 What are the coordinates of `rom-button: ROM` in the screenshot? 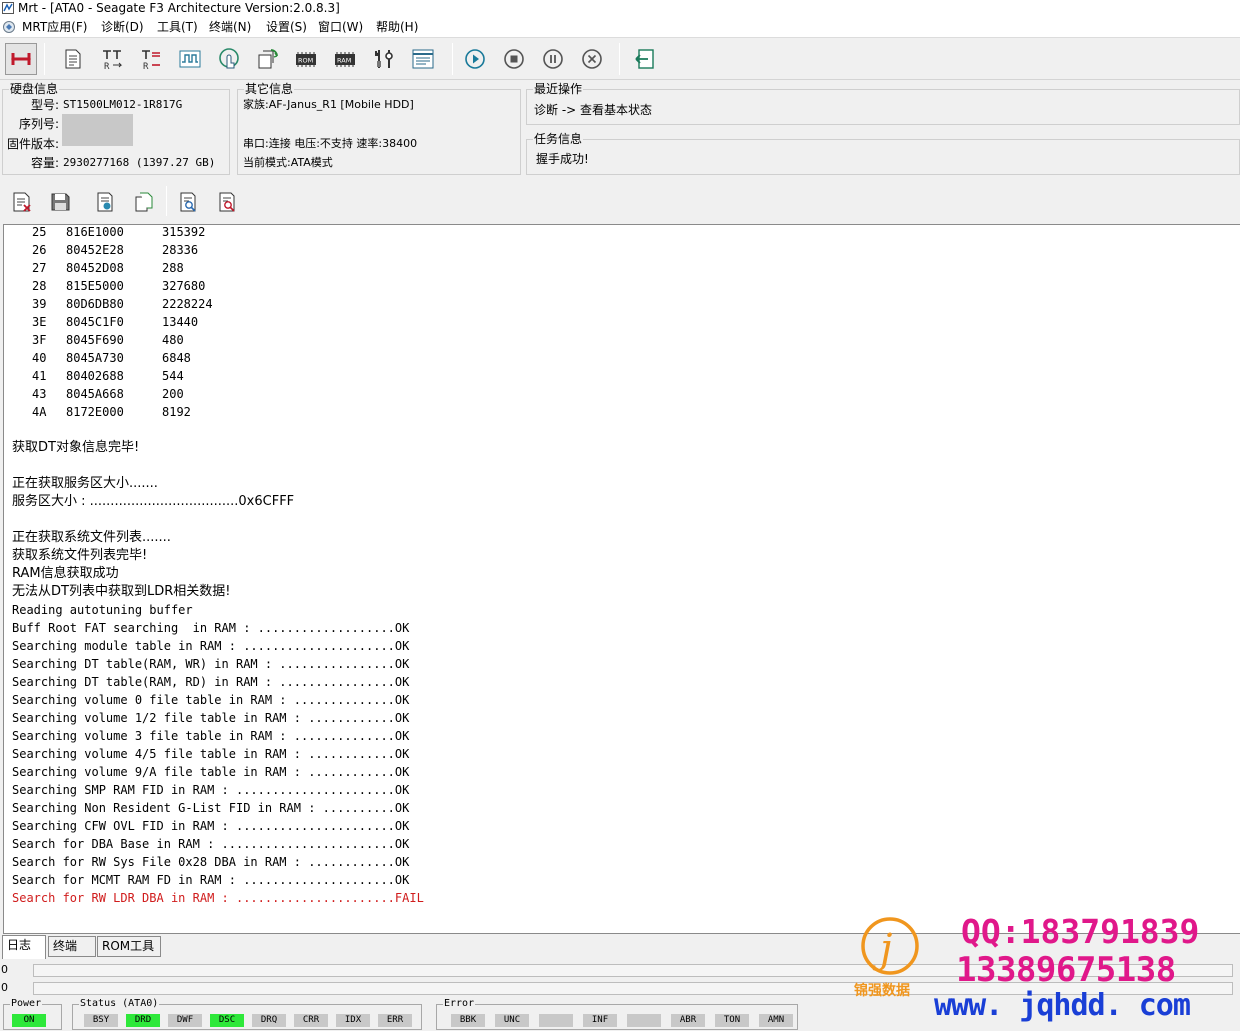 It's located at (306, 59).